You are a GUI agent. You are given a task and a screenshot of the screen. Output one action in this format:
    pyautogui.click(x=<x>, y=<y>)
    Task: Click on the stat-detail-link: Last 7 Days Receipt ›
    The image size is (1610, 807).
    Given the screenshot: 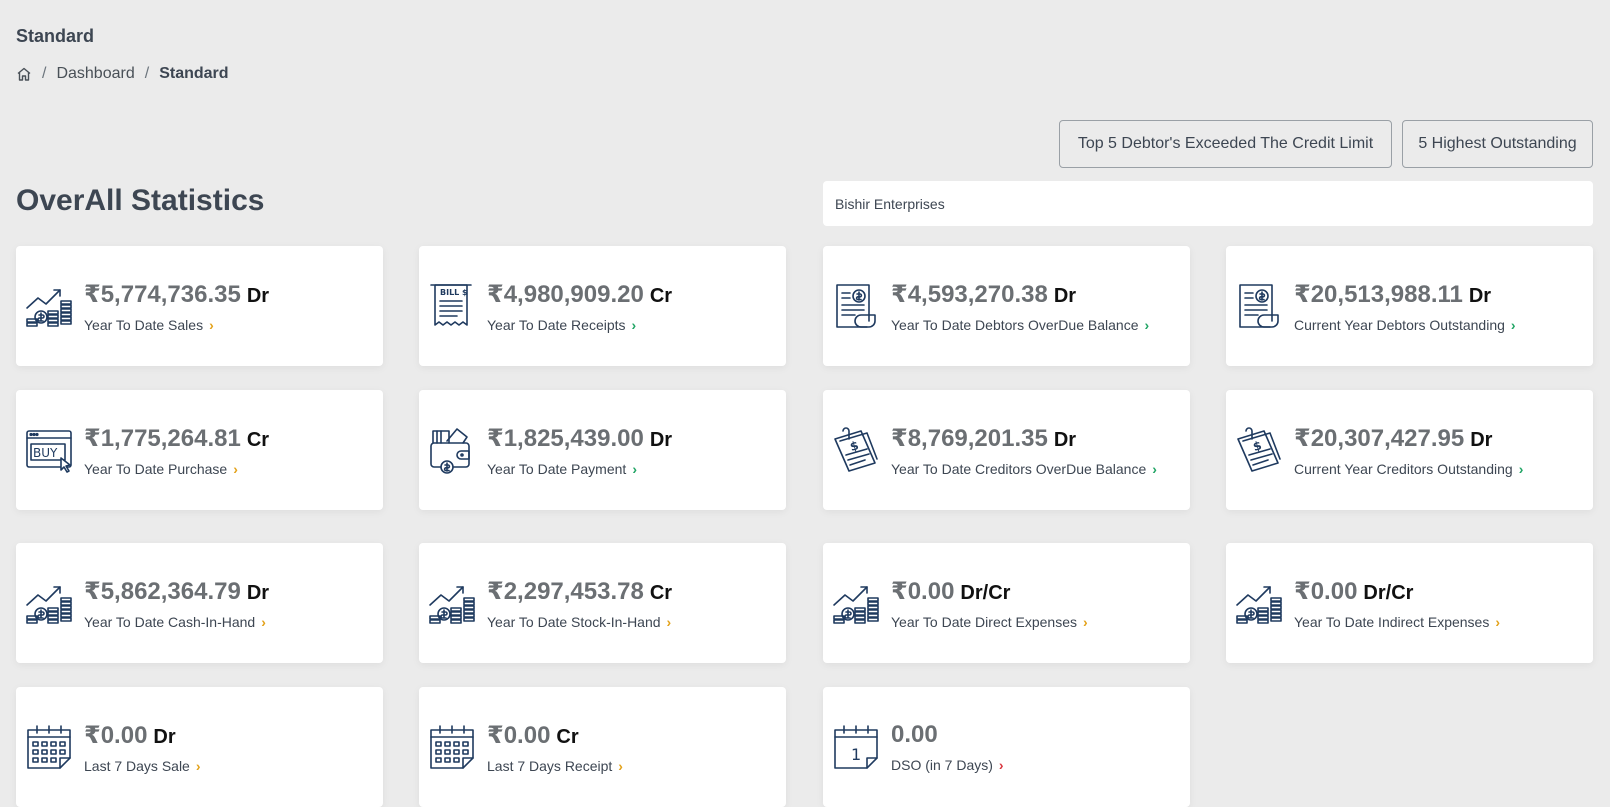 What is the action you would take?
    pyautogui.click(x=555, y=766)
    